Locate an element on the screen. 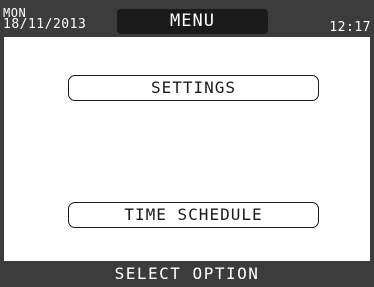  date-label: 18/11/2013 is located at coordinates (45, 24).